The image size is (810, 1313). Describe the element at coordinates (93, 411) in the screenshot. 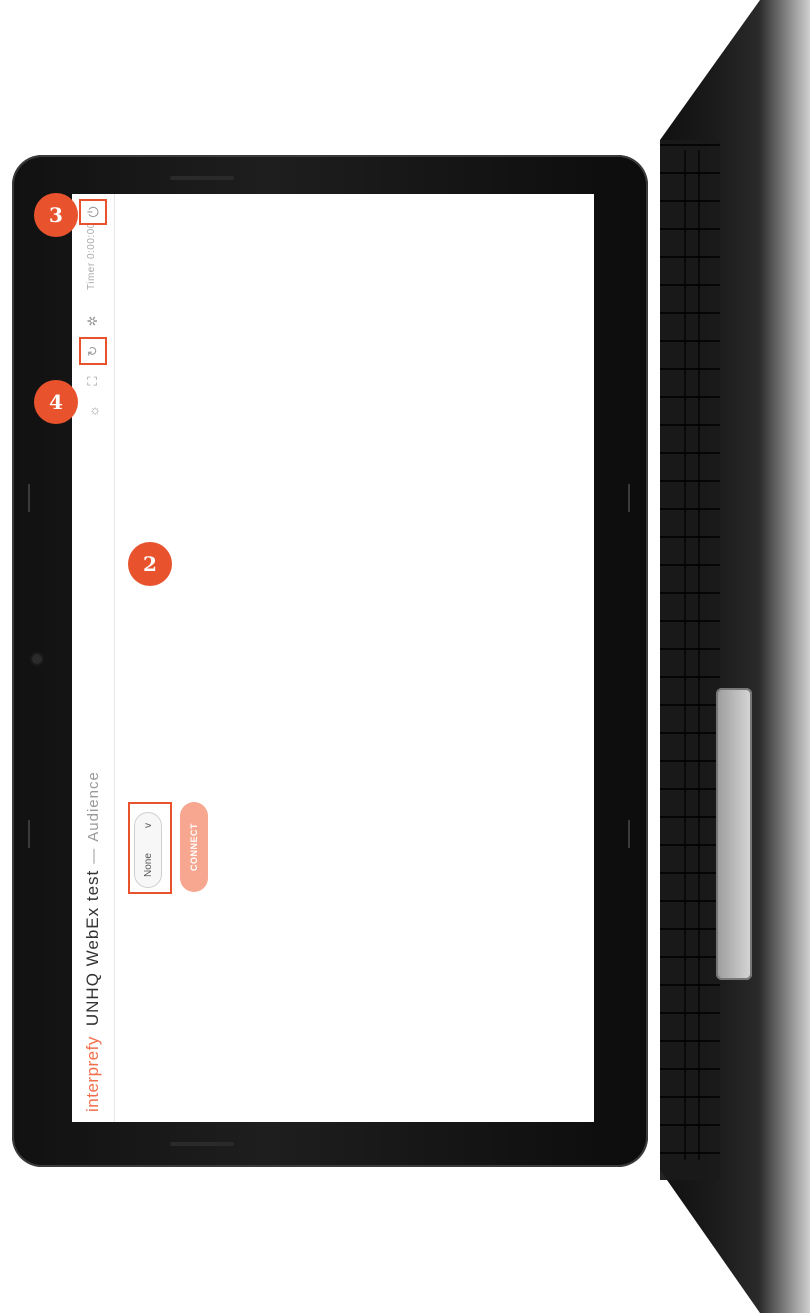

I see `brightness-icon: ☼` at that location.